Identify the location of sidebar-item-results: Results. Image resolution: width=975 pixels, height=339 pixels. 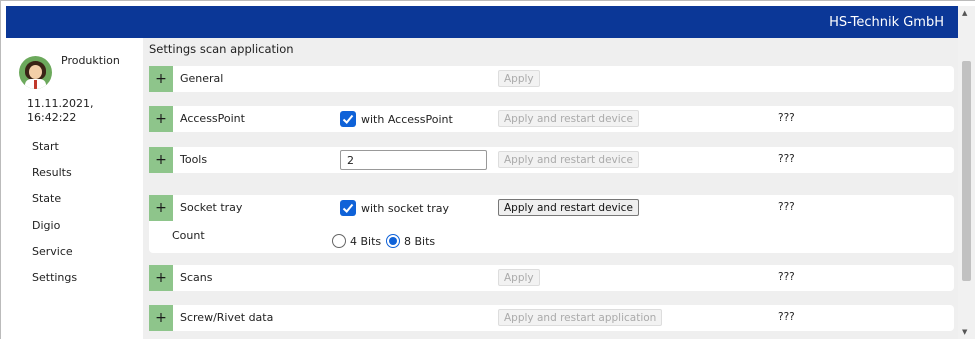
(52, 172).